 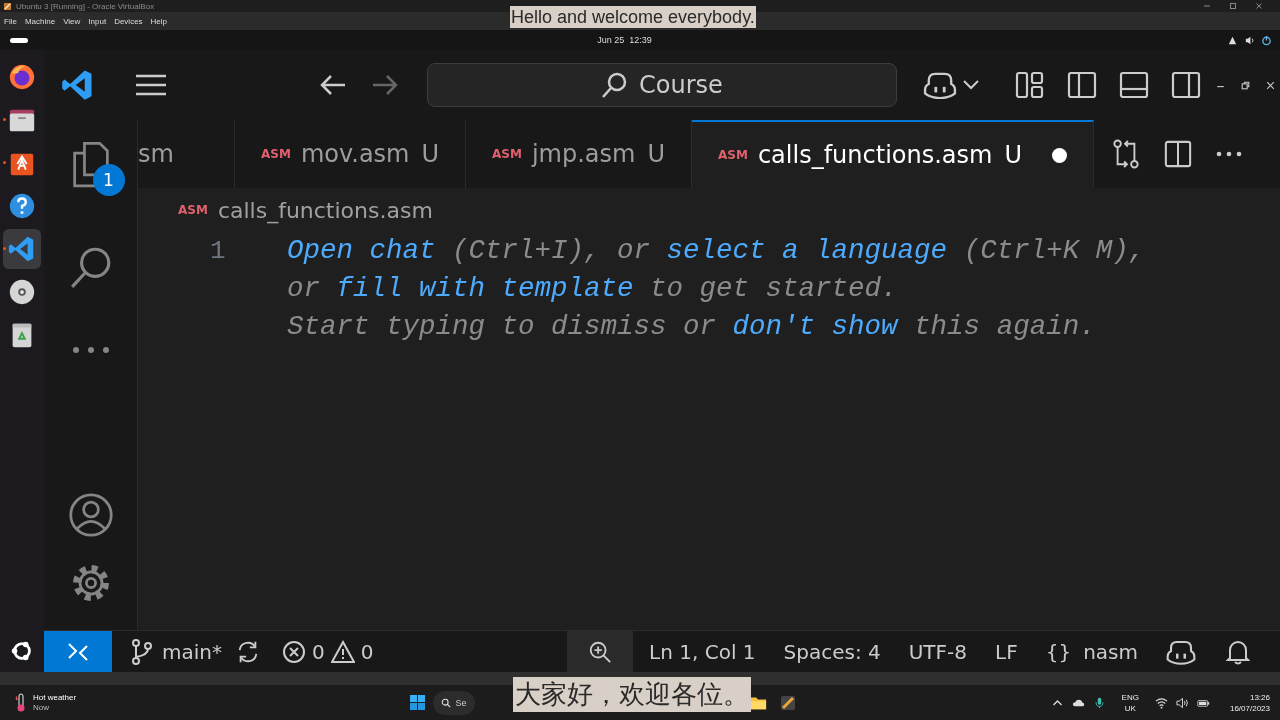 I want to click on help-icon, so click(x=22, y=206).